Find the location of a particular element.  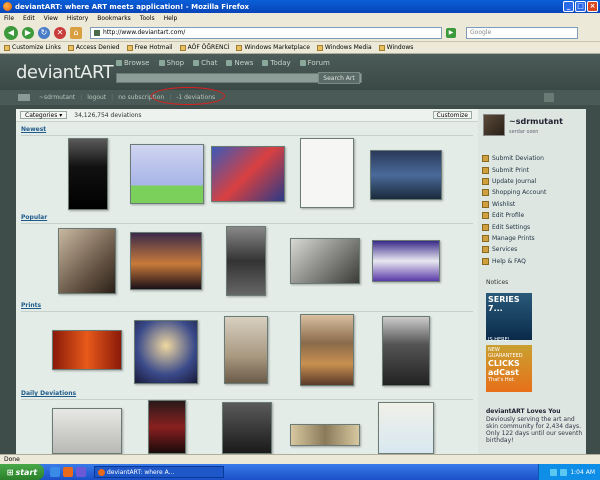

shop-icon is located at coordinates (161, 63).